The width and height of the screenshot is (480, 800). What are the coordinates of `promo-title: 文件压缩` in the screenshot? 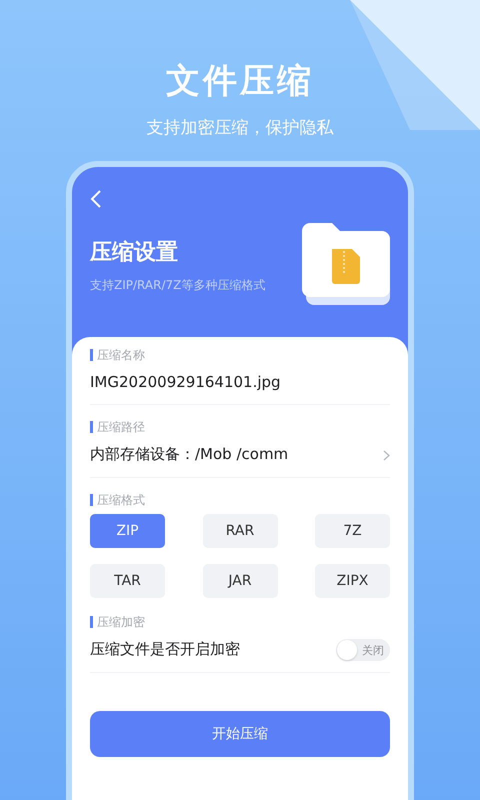 It's located at (240, 81).